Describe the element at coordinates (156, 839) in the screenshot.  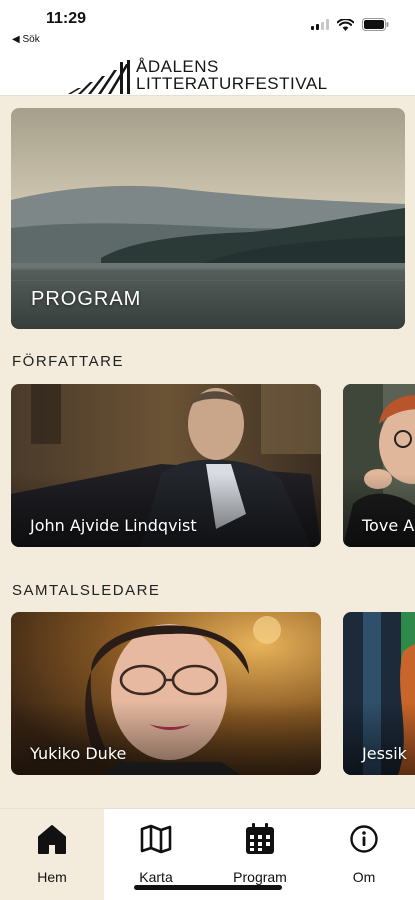
I see `map-icon` at that location.